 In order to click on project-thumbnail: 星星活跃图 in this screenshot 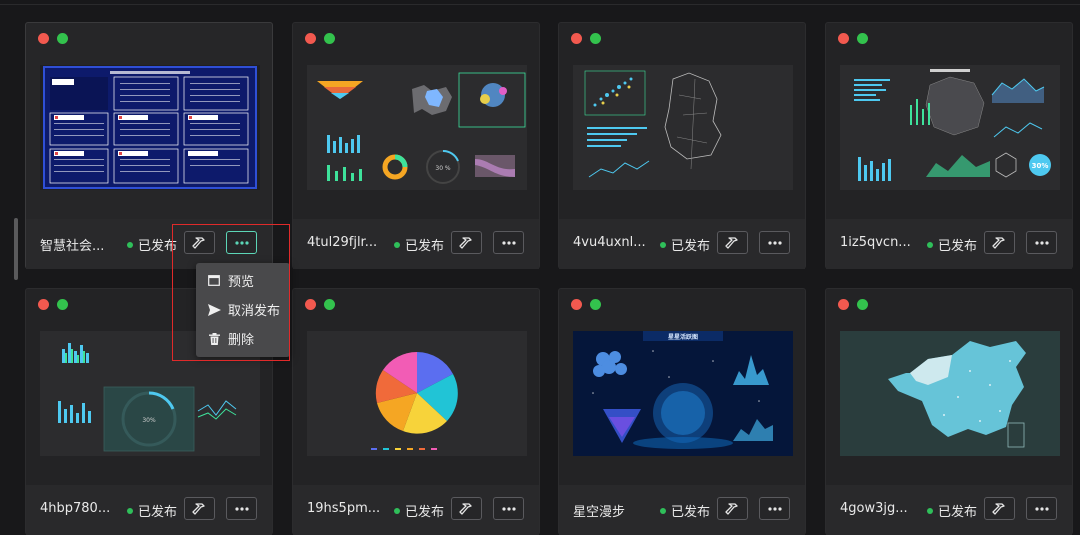, I will do `click(683, 393)`.